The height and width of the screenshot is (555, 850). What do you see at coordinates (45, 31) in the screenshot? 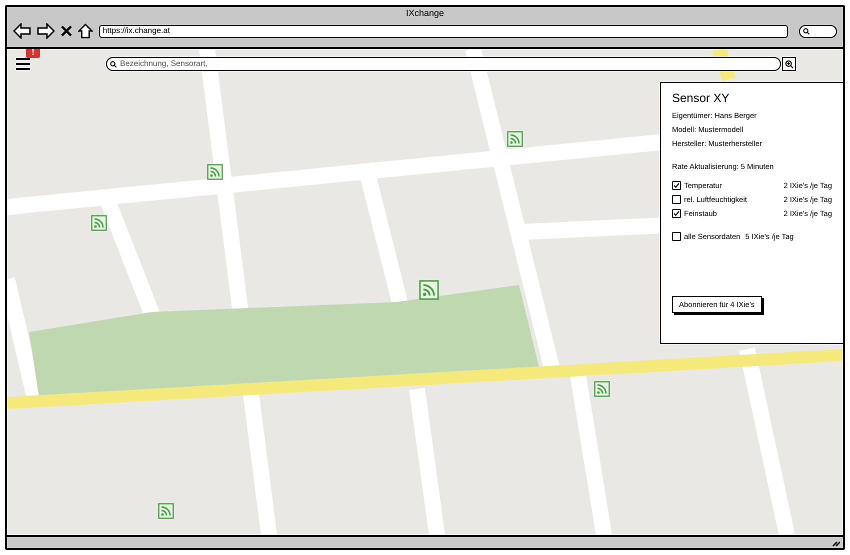
I see `forward-arrow-icon` at bounding box center [45, 31].